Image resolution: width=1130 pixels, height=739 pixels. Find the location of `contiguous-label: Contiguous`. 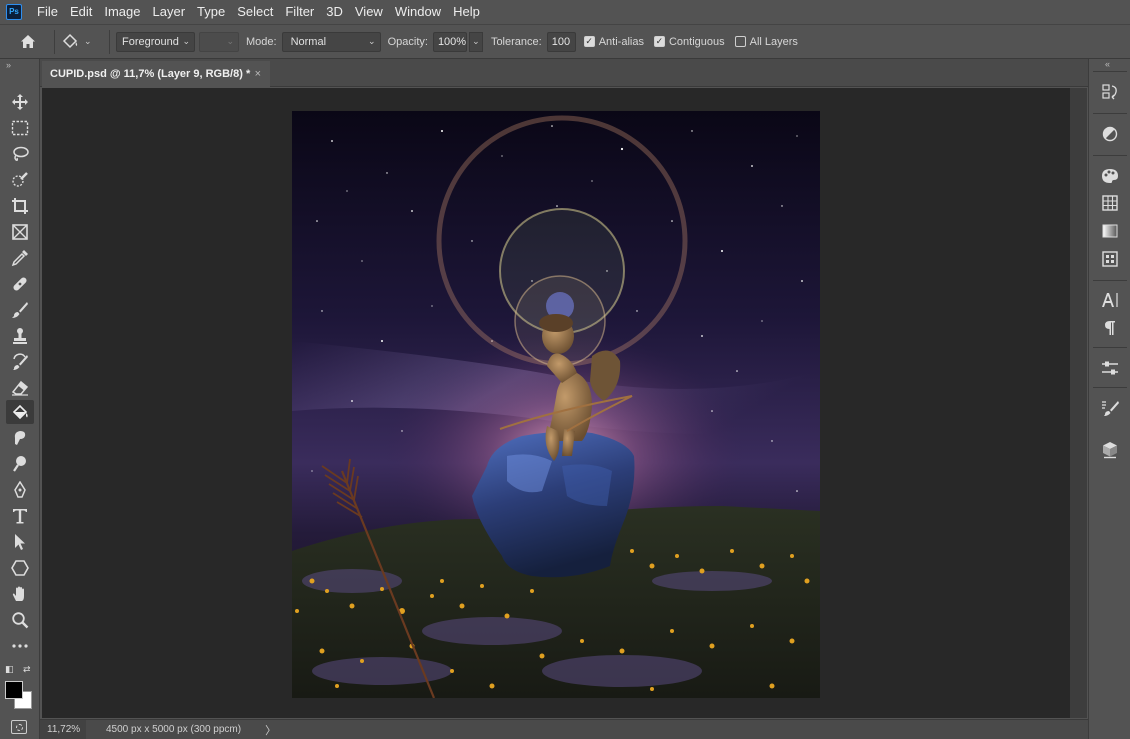

contiguous-label: Contiguous is located at coordinates (696, 41).